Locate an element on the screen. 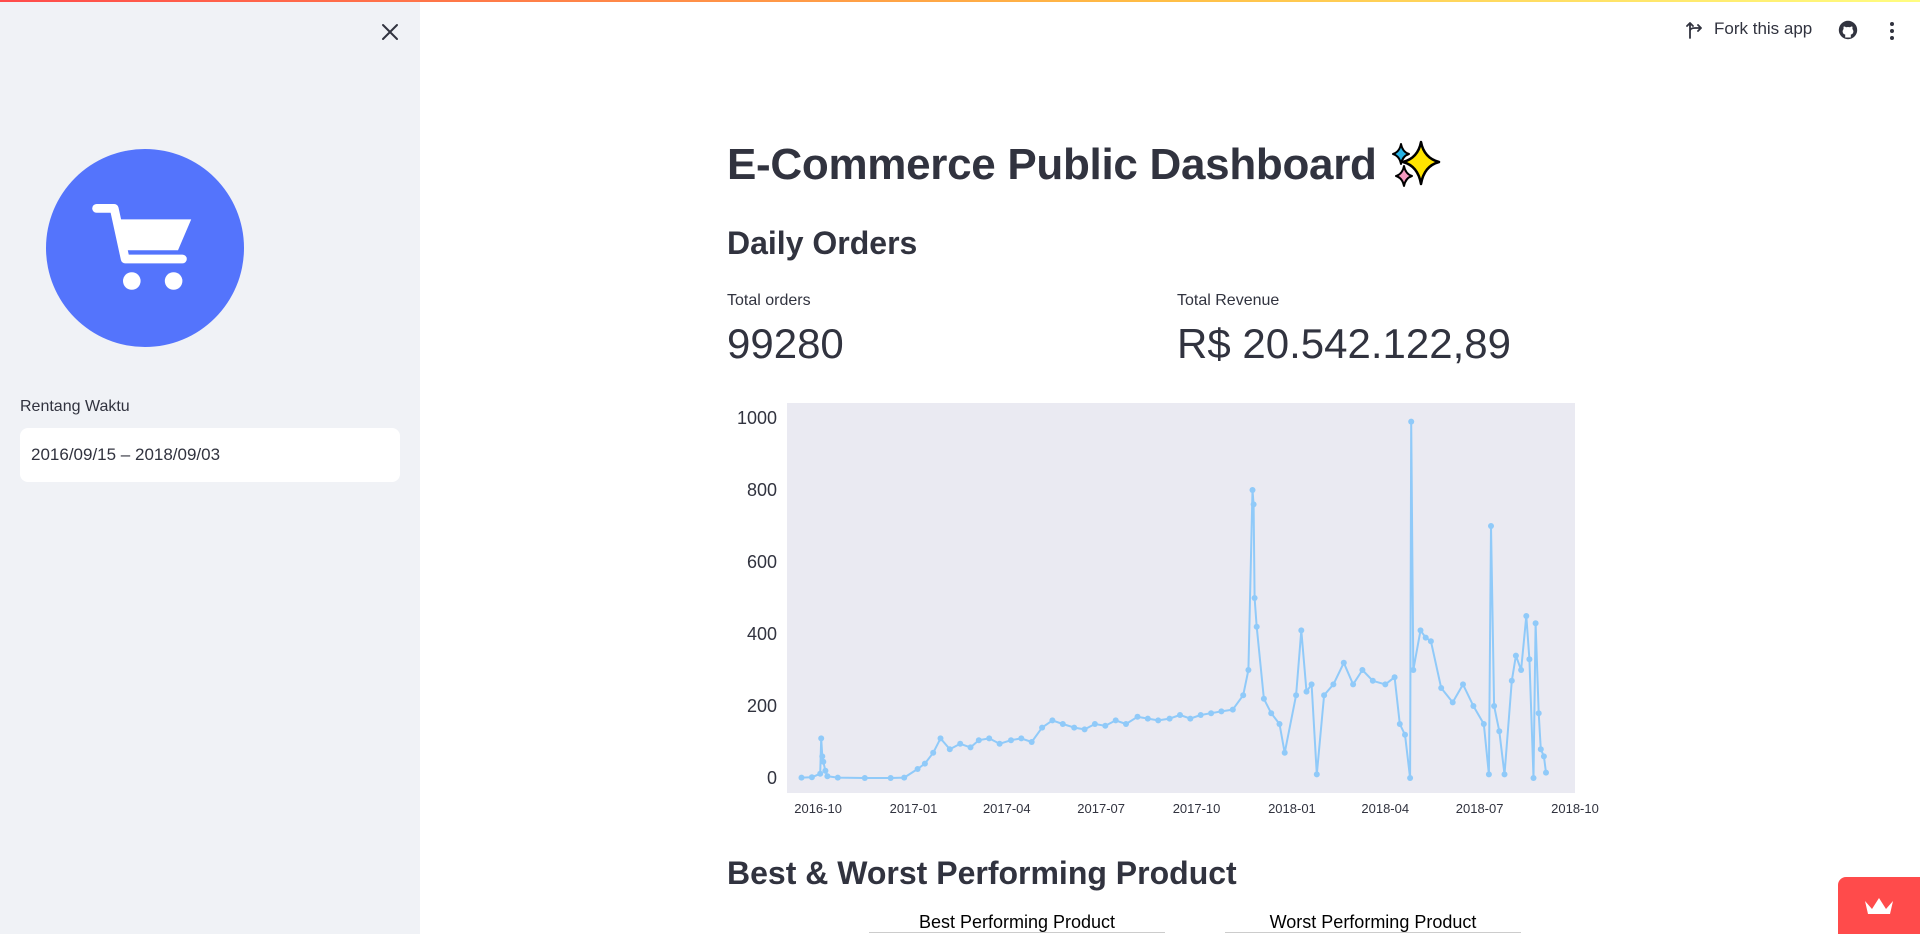 This screenshot has width=1920, height=934. date-range-input: 2016/09/15 – 2018/09/03 is located at coordinates (210, 455).